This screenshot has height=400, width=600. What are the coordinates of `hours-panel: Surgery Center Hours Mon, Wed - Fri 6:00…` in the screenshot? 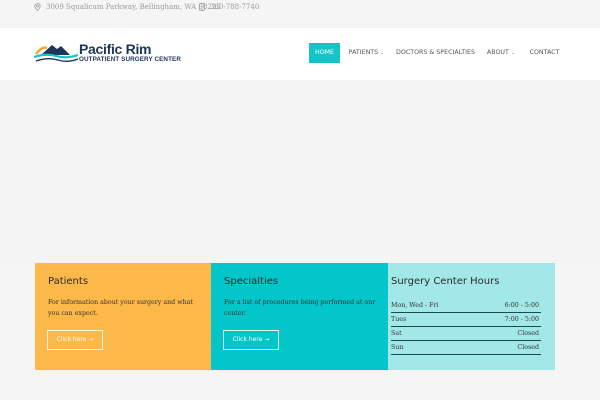 It's located at (471, 316).